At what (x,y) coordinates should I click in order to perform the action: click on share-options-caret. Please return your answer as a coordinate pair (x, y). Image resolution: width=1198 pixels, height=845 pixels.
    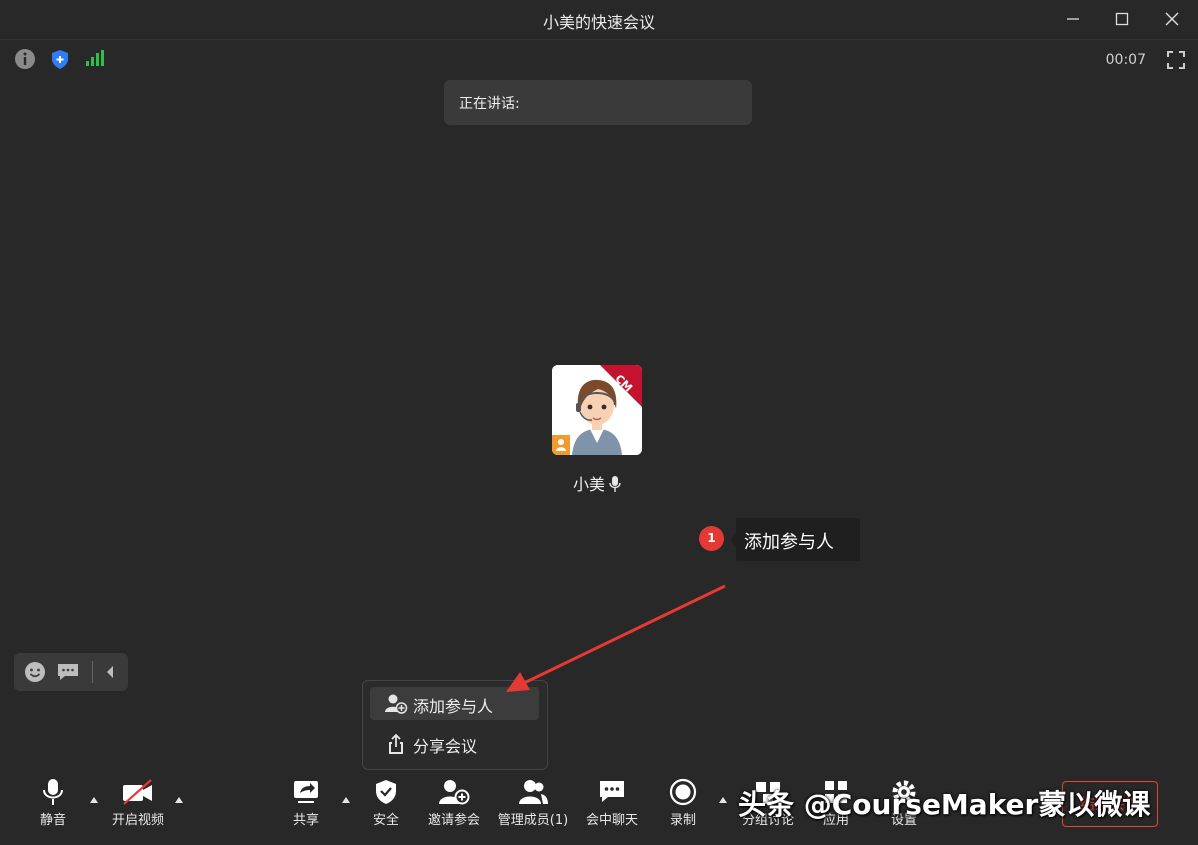
    Looking at the image, I should click on (346, 800).